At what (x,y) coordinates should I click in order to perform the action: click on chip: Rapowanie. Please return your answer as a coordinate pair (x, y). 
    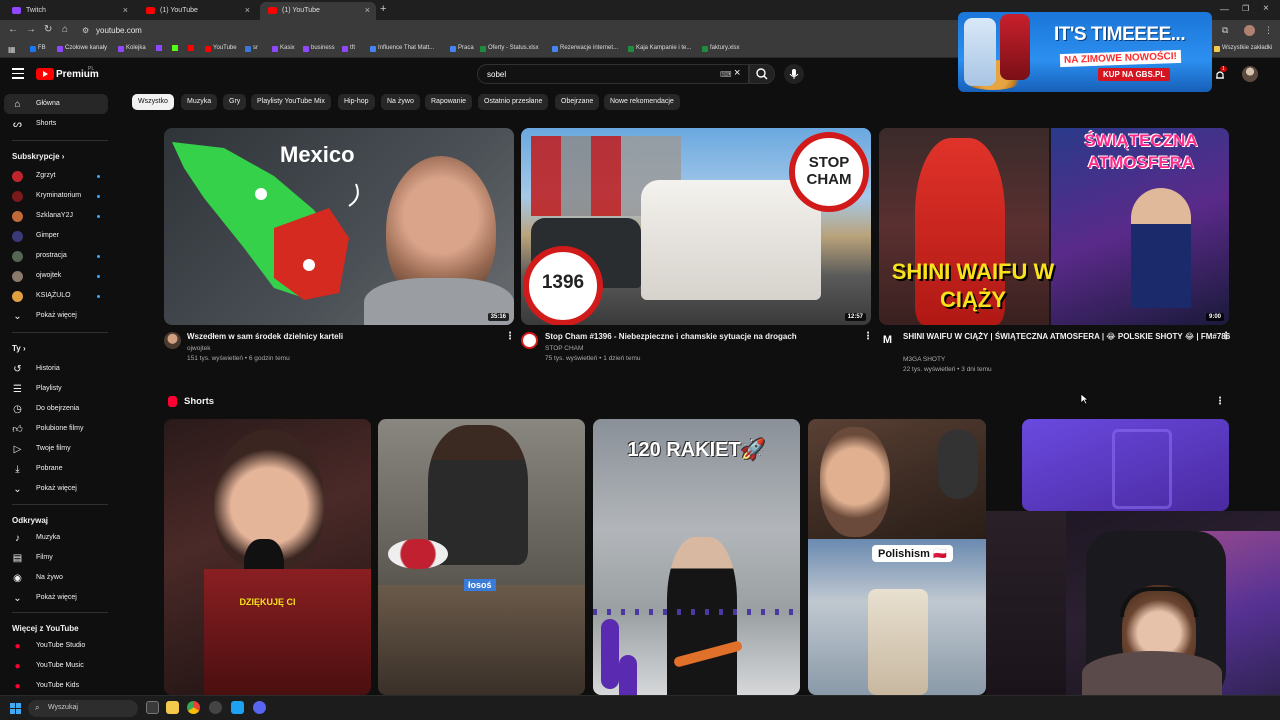
    Looking at the image, I should click on (449, 102).